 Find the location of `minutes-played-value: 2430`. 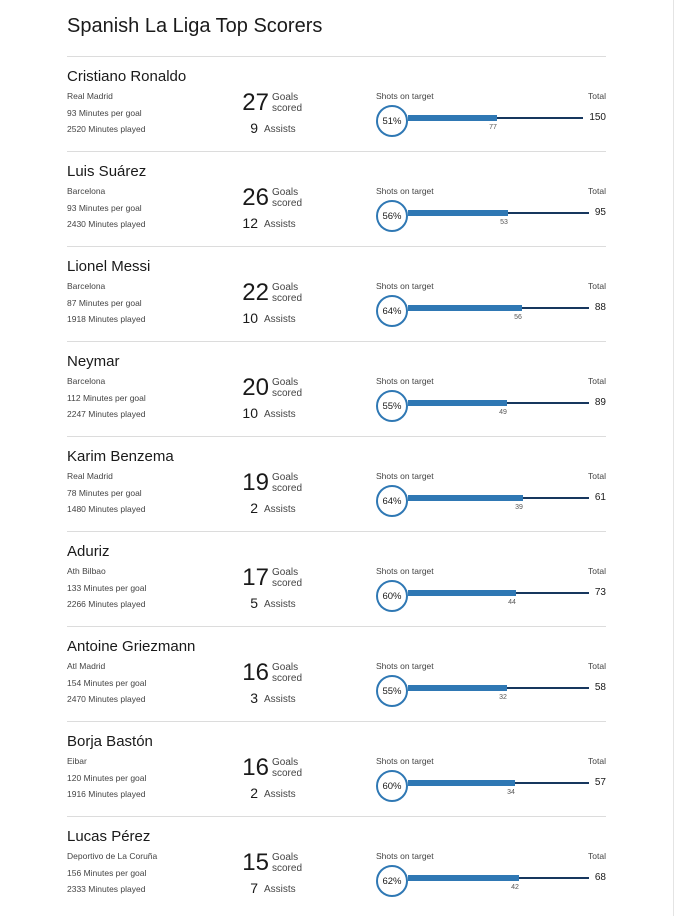

minutes-played-value: 2430 is located at coordinates (76, 224).